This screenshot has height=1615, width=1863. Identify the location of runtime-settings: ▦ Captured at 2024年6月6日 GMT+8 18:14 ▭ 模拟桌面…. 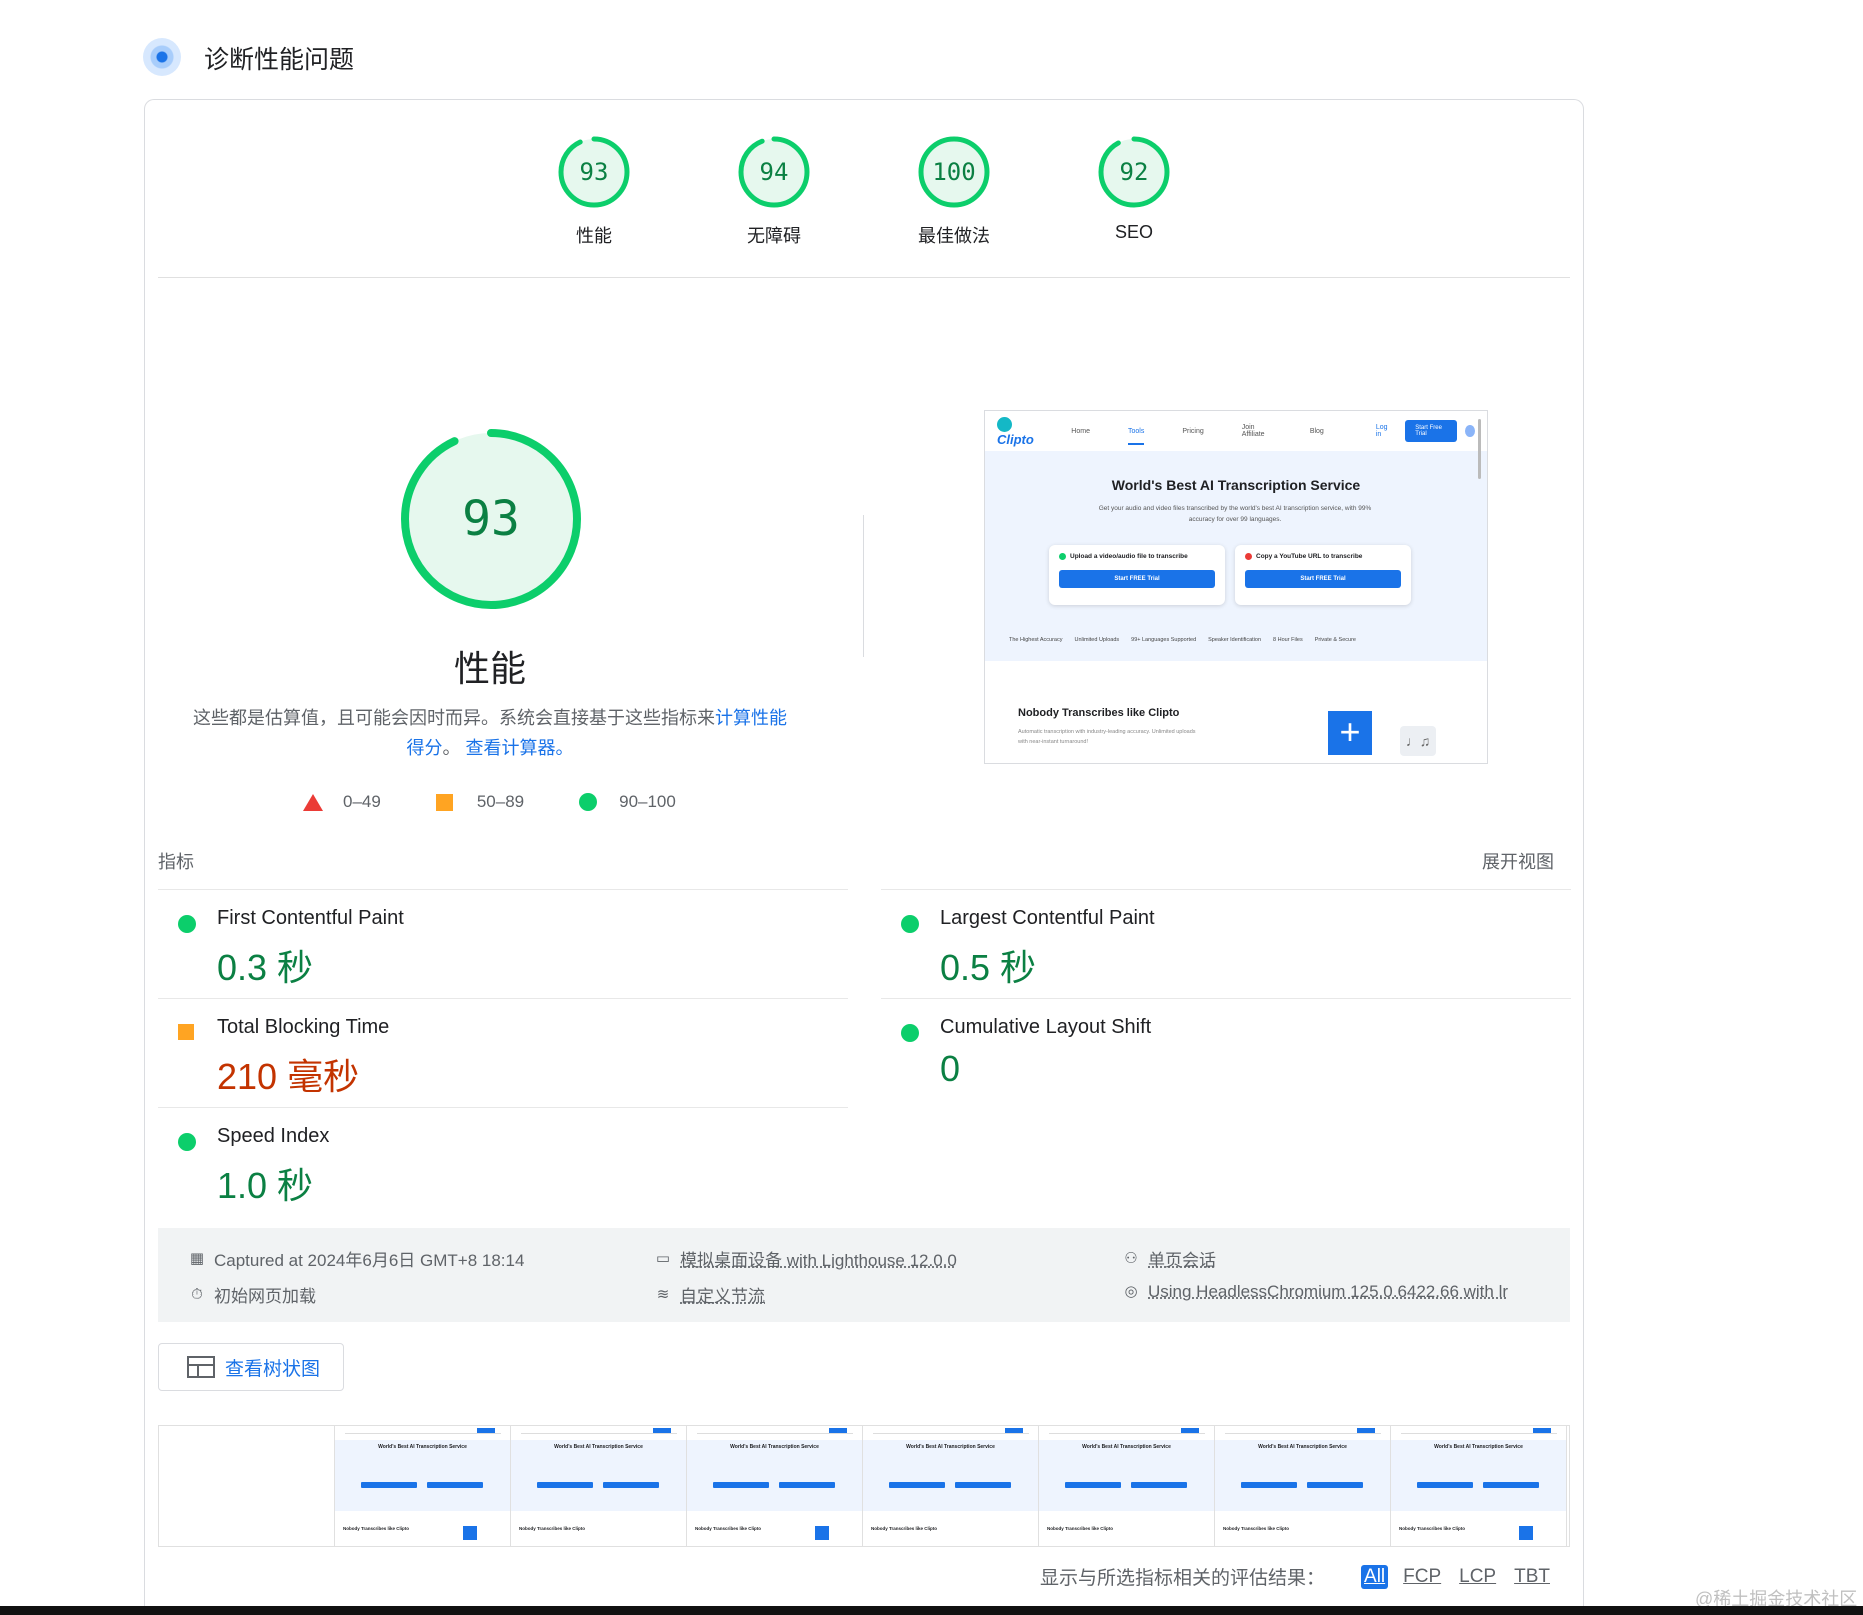
(864, 1275).